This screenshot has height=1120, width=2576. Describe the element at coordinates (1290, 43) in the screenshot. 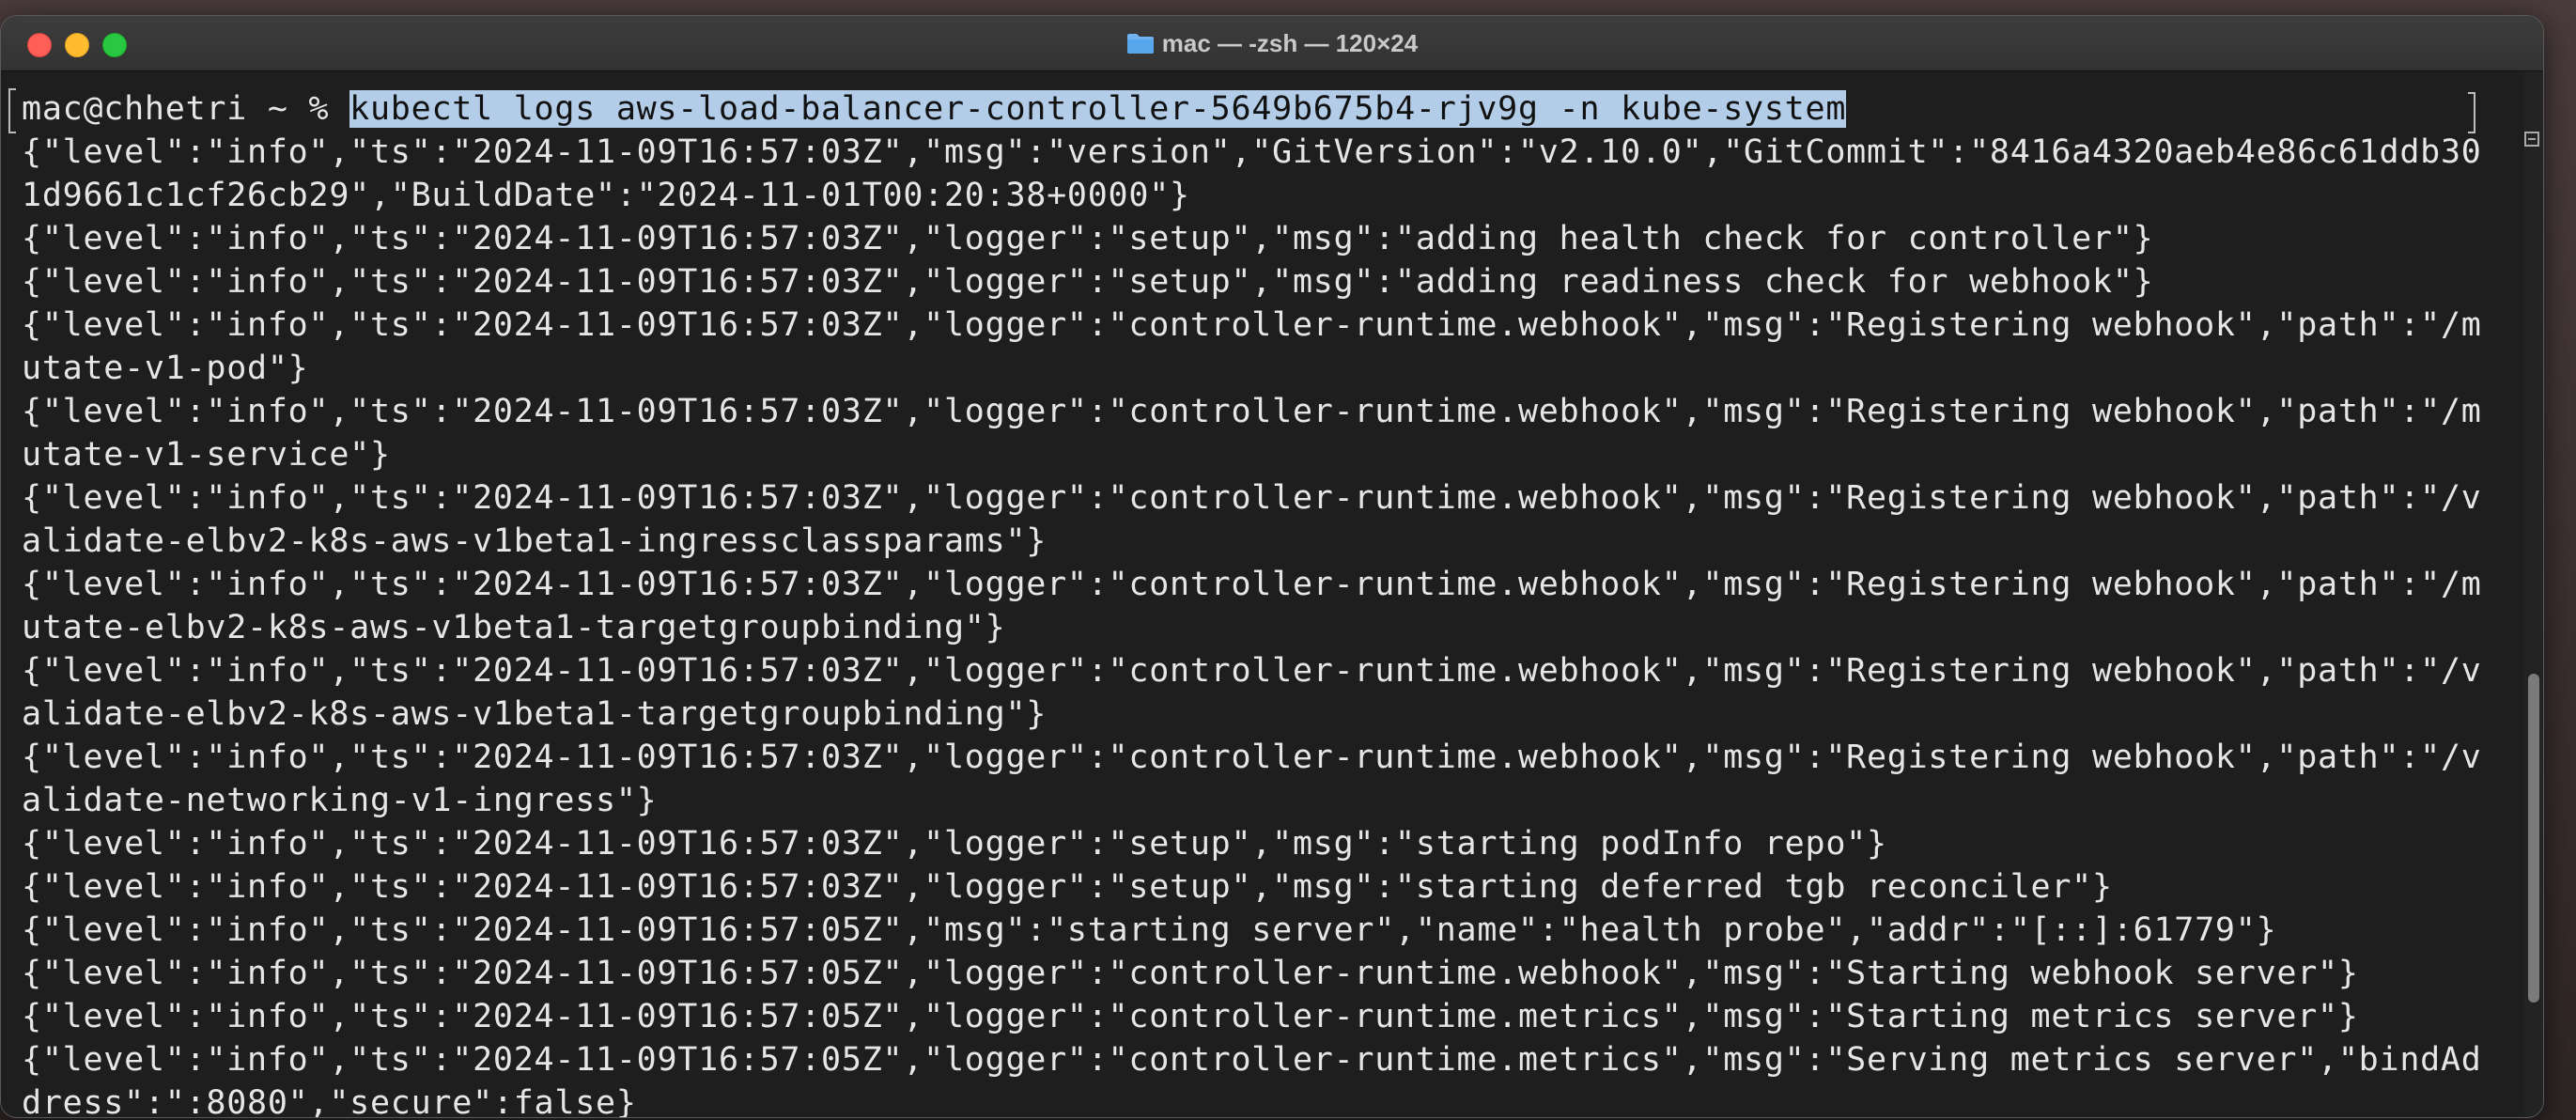

I see `window-title: mac — -zsh — 120×24` at that location.